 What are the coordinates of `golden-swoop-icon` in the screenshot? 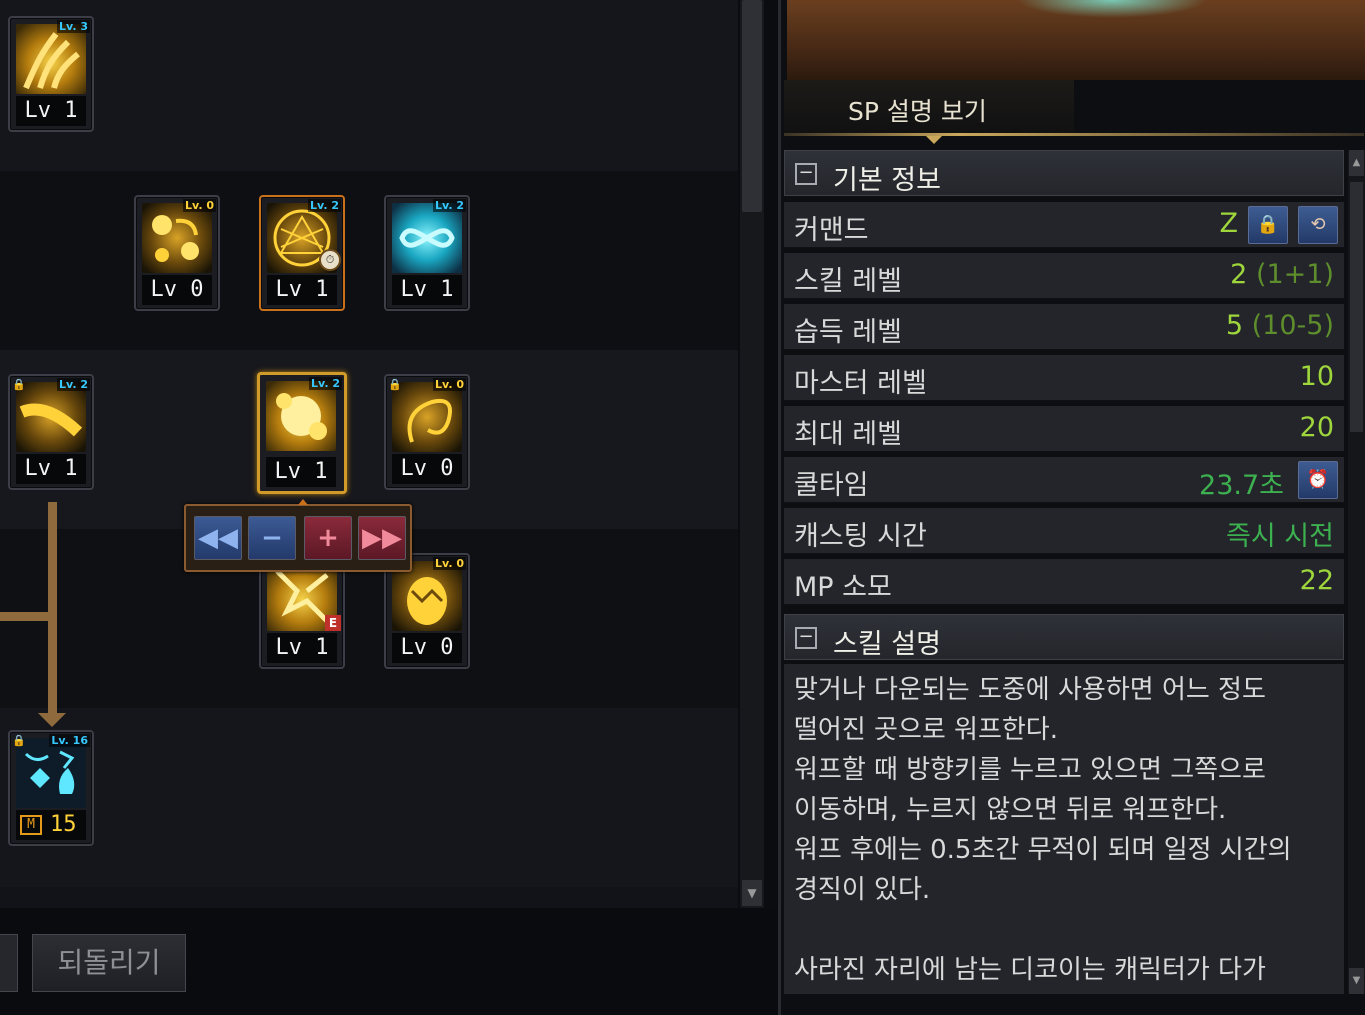 It's located at (51, 417).